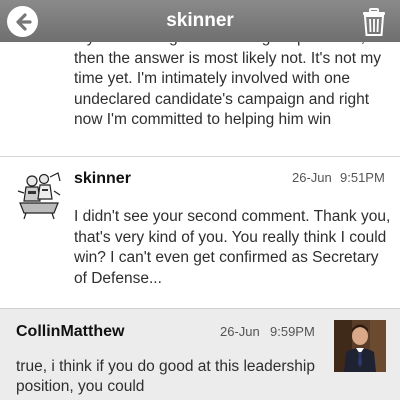 The height and width of the screenshot is (400, 400). I want to click on app-header: skinner, so click(200, 21).